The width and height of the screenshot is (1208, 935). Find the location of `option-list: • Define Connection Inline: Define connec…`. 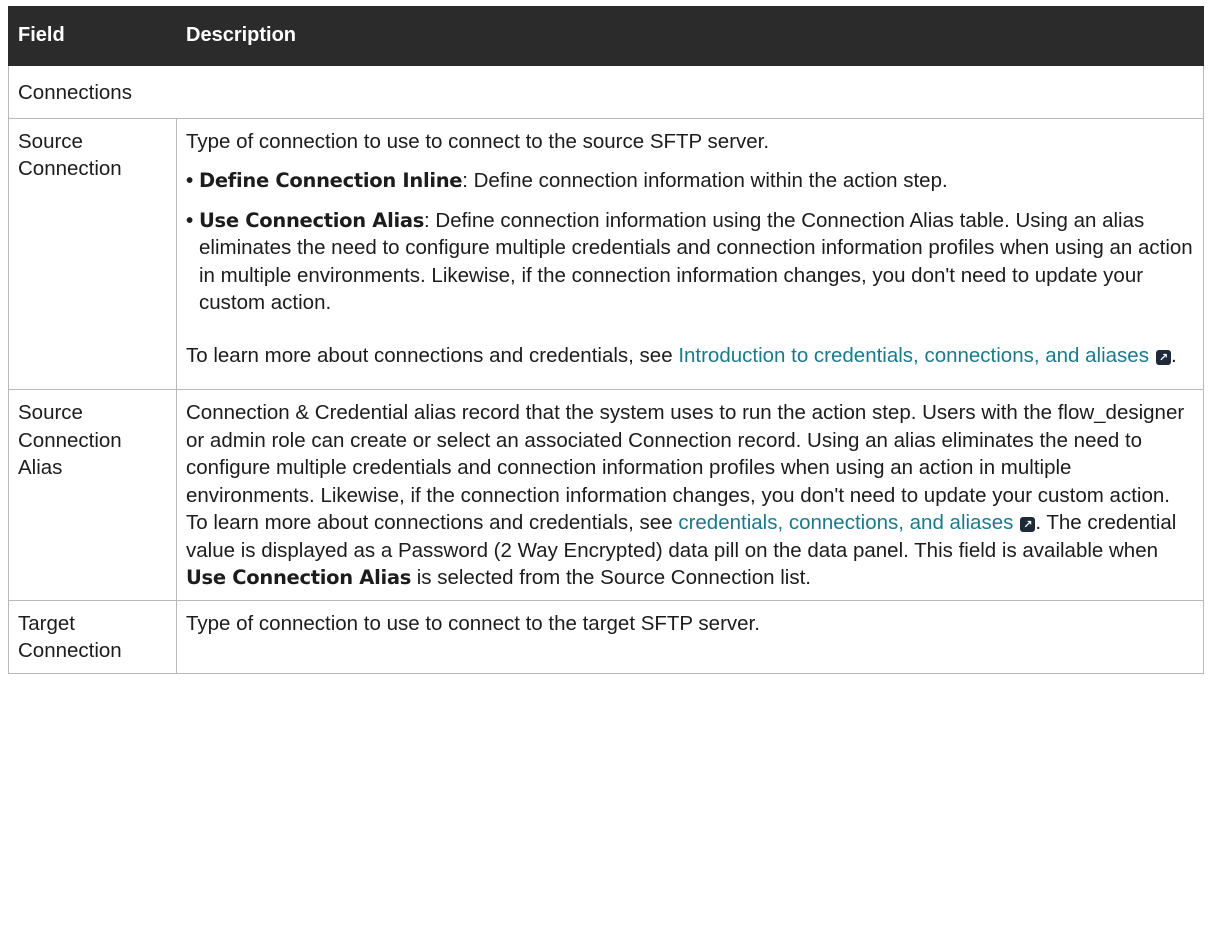

option-list: • Define Connection Inline: Define connec… is located at coordinates (690, 242).